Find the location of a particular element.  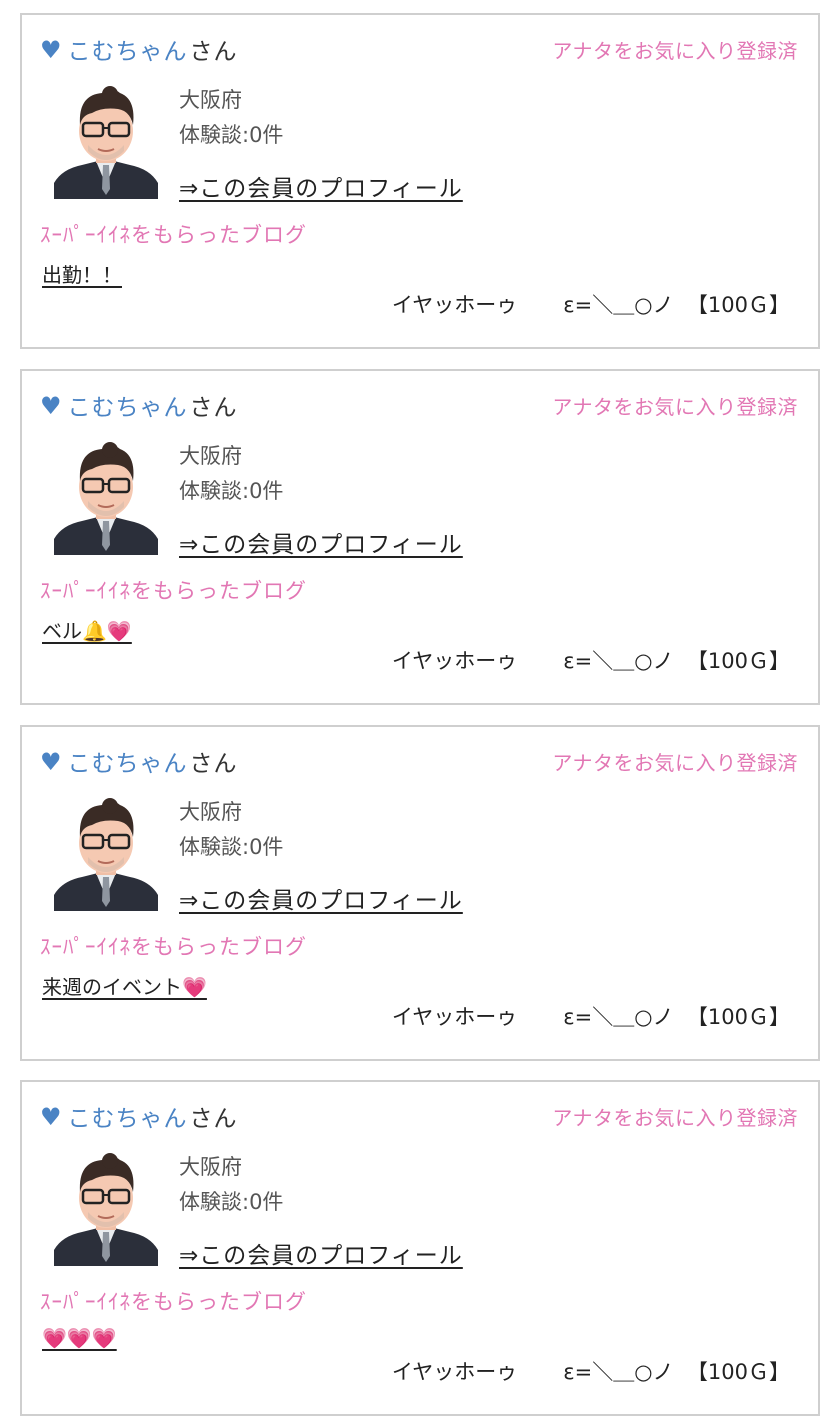

blog-title-link: 💗💗💗 is located at coordinates (79, 1338).